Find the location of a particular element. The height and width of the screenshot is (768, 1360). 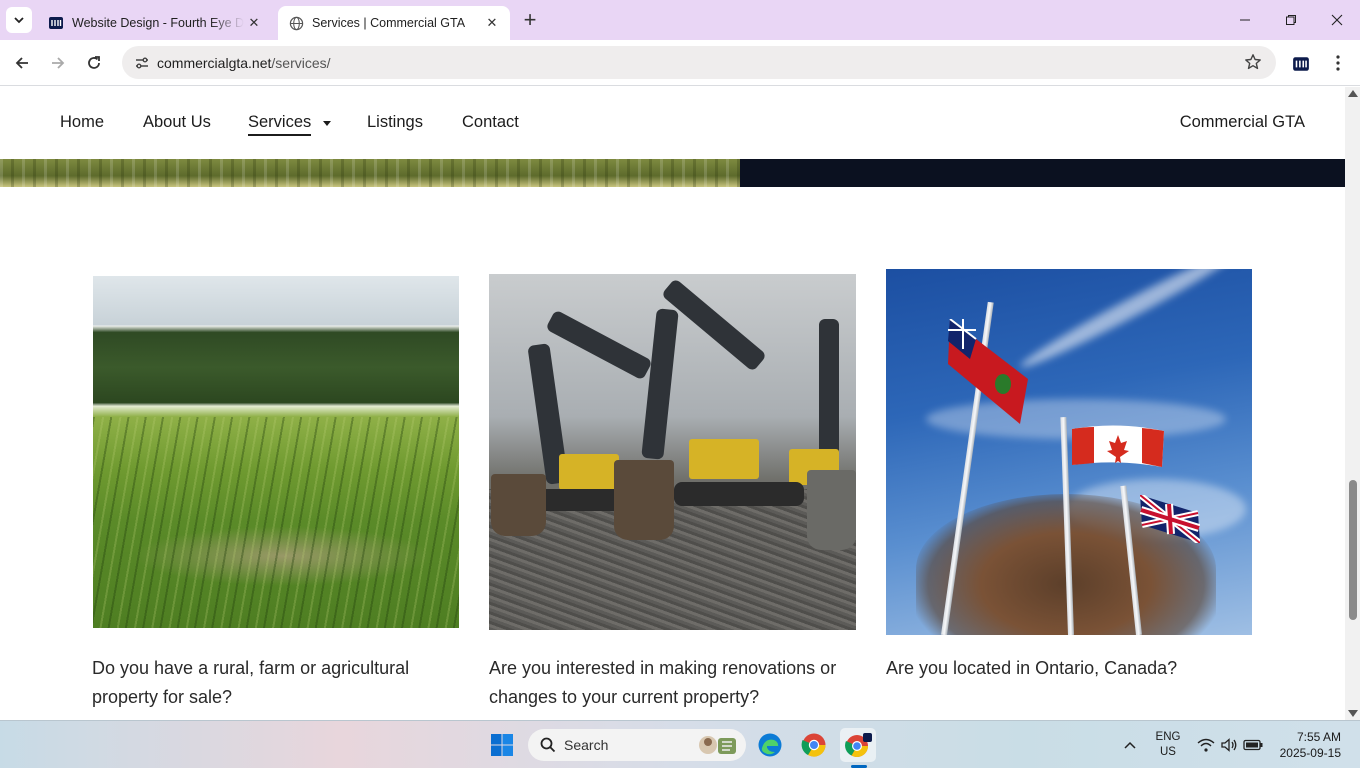

scrollbar-thumb is located at coordinates (1353, 550).